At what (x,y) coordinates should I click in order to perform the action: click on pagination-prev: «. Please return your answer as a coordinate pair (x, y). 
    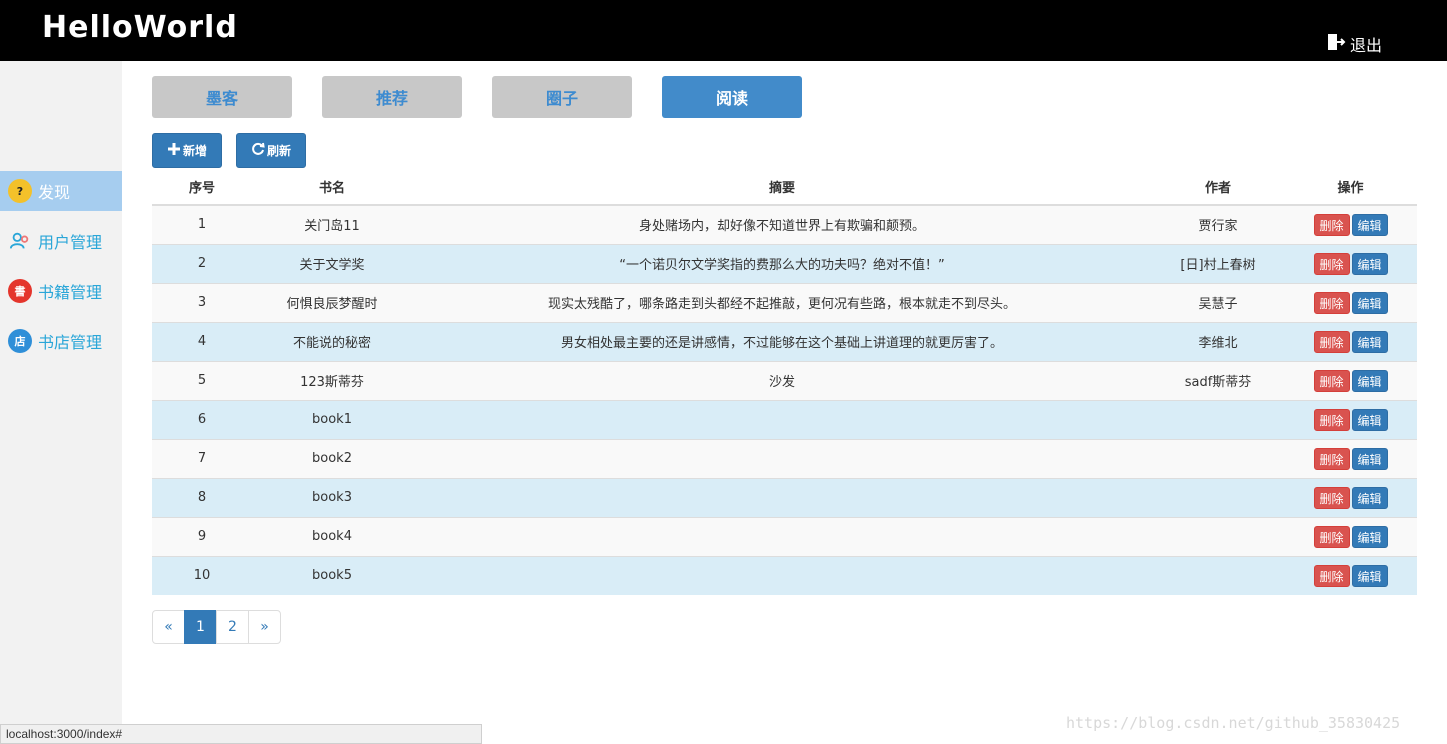
    Looking at the image, I should click on (168, 627).